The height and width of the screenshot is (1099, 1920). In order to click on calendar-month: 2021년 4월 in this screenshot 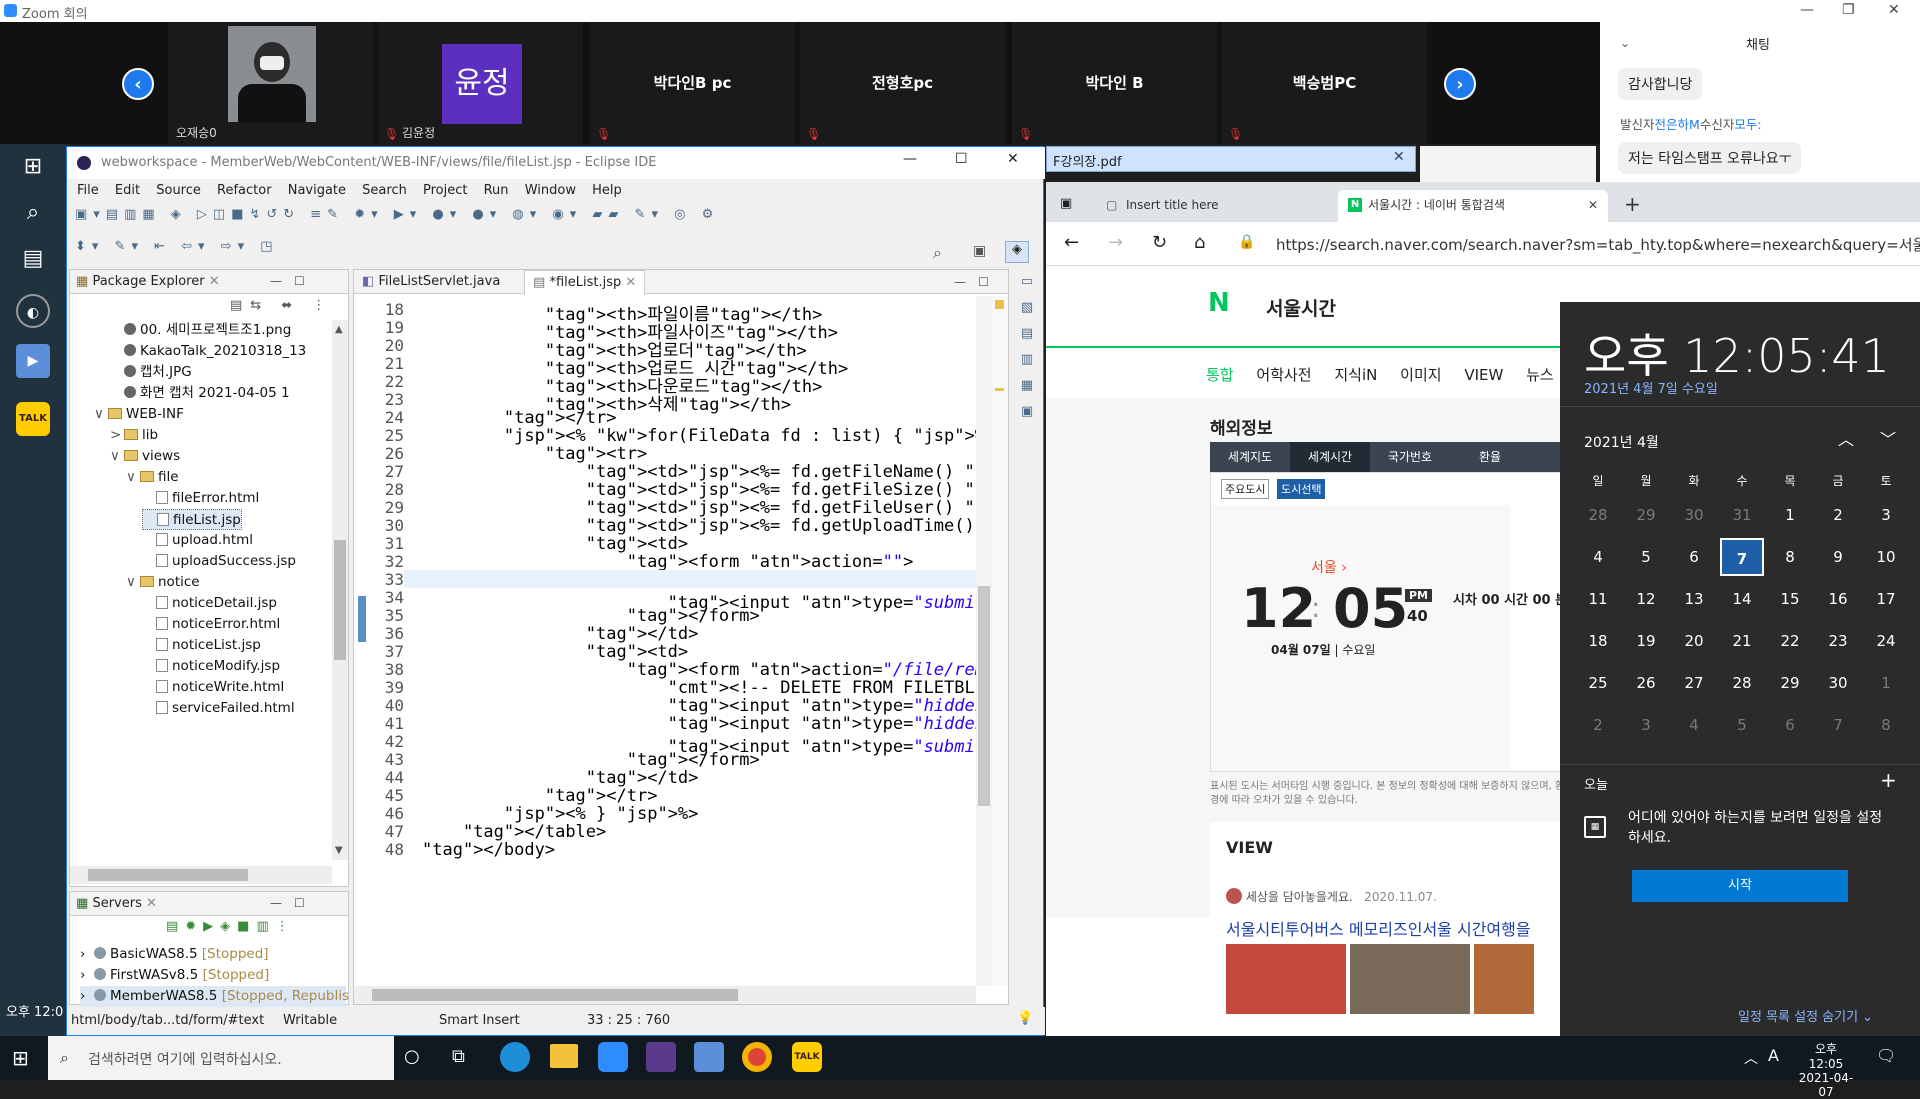, I will do `click(1621, 442)`.